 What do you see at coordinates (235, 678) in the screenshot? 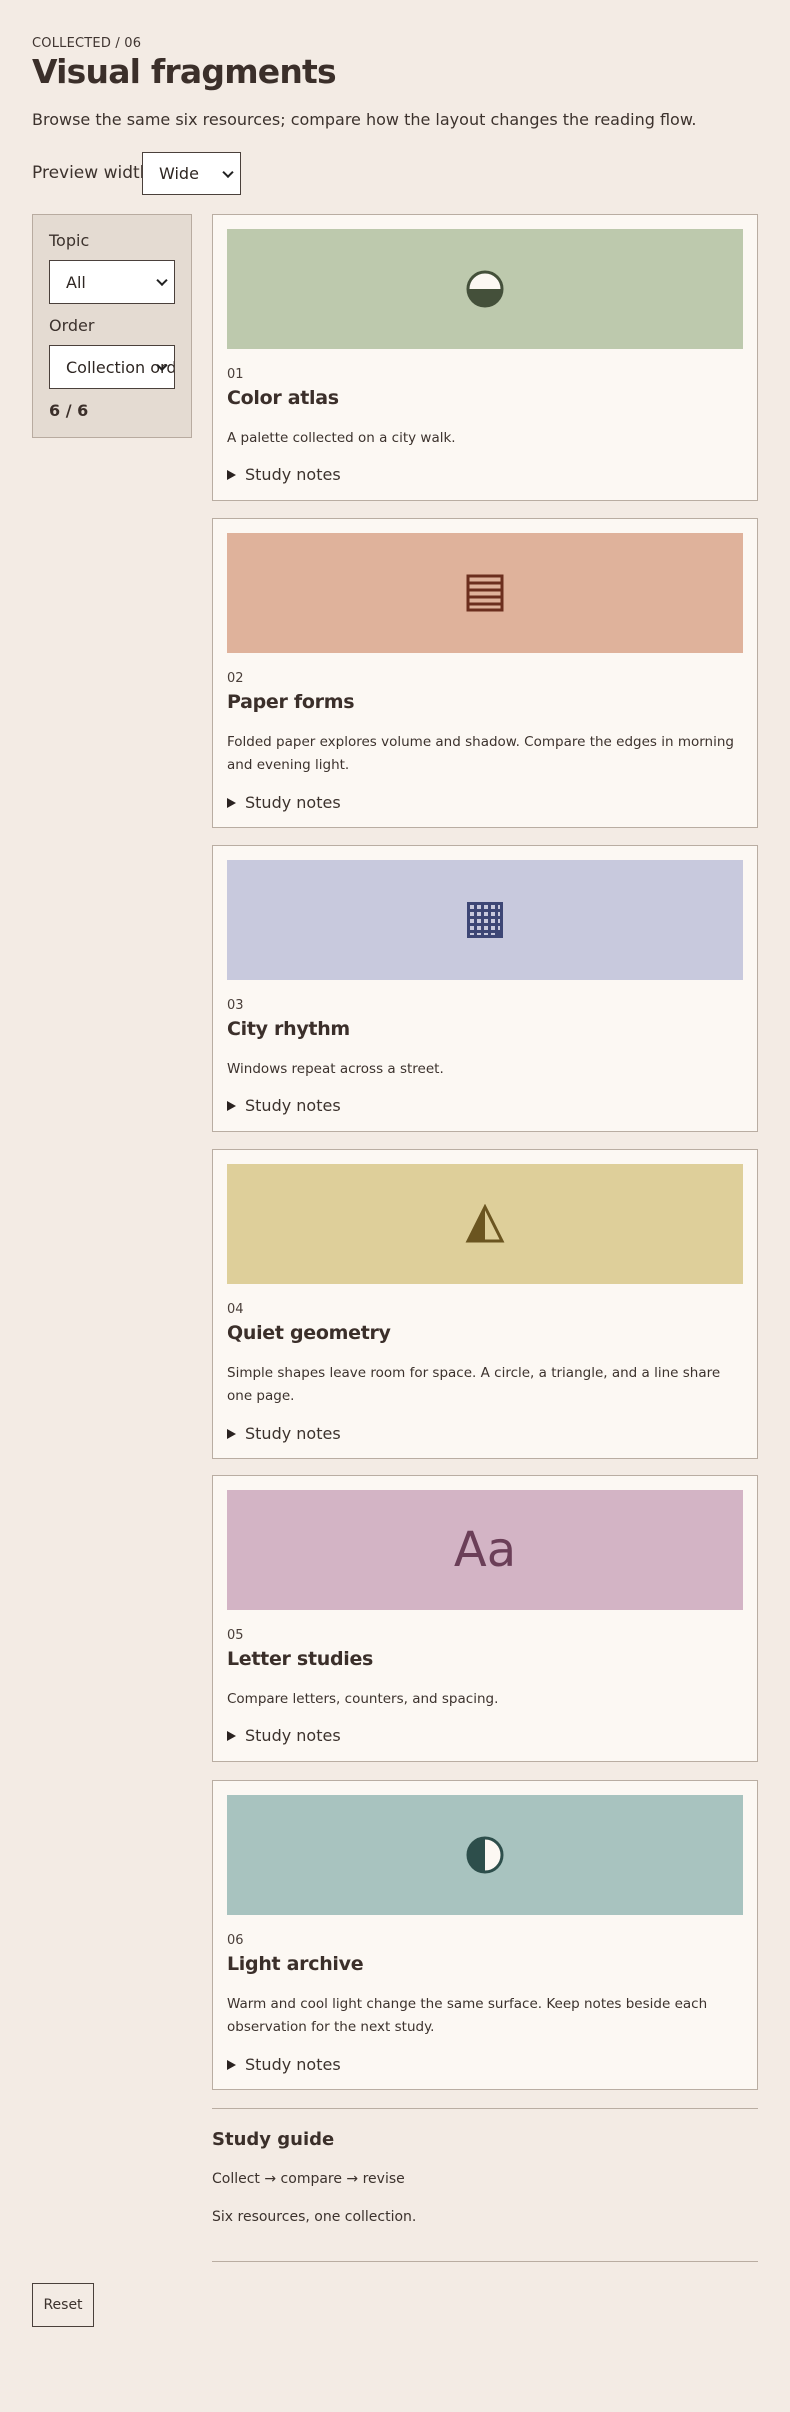
I see `card-number: 02` at bounding box center [235, 678].